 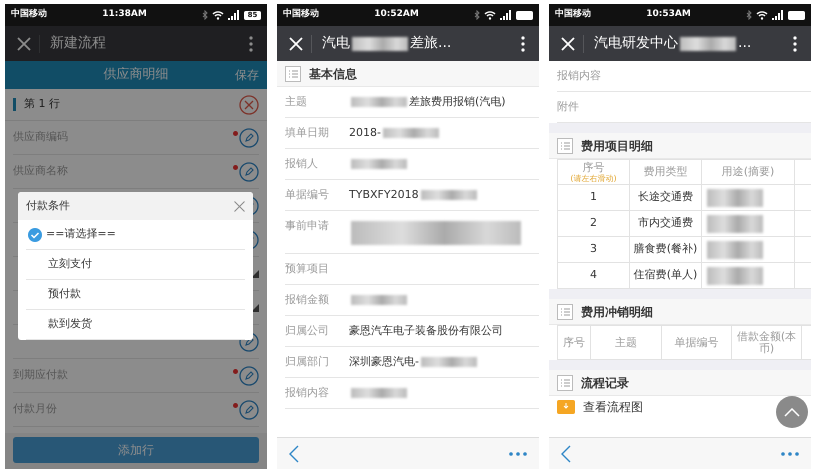 What do you see at coordinates (307, 362) in the screenshot?
I see `field-label: 归属部门` at bounding box center [307, 362].